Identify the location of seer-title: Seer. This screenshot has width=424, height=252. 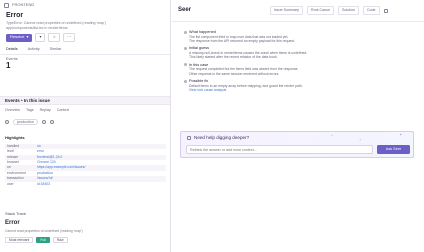
(185, 9).